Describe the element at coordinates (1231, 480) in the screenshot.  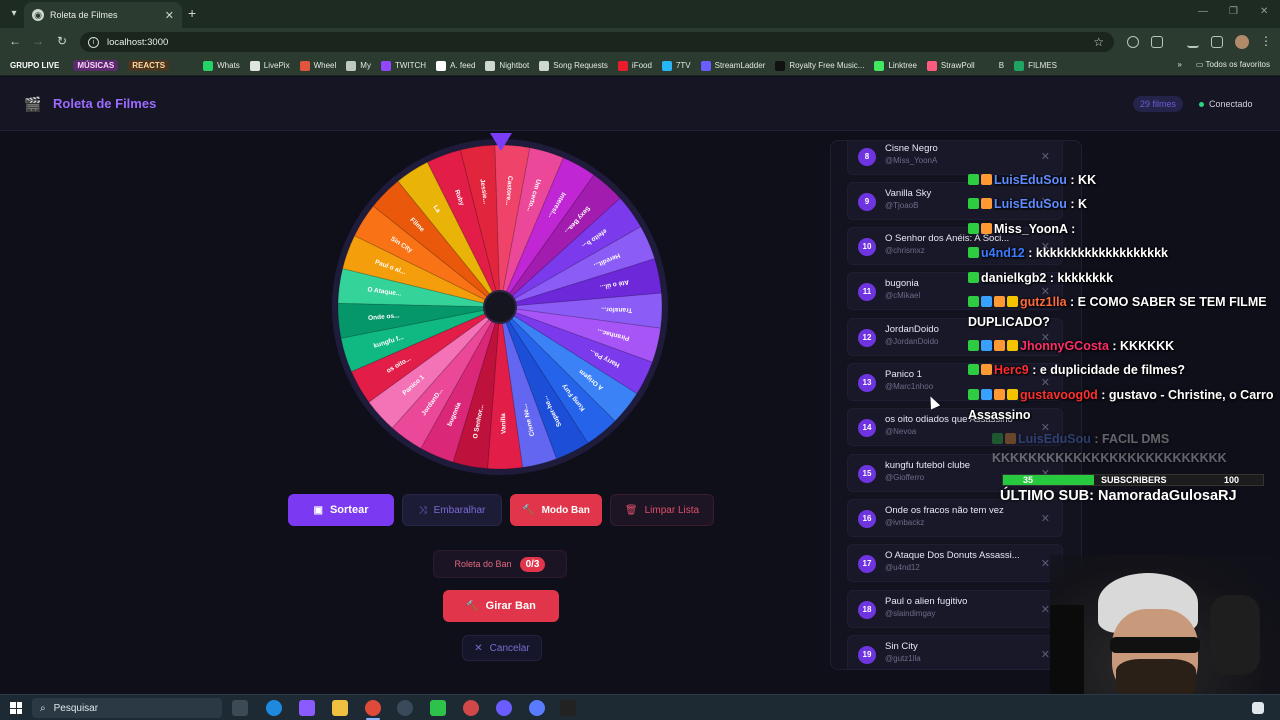
I see `sub-goal: 100` at that location.